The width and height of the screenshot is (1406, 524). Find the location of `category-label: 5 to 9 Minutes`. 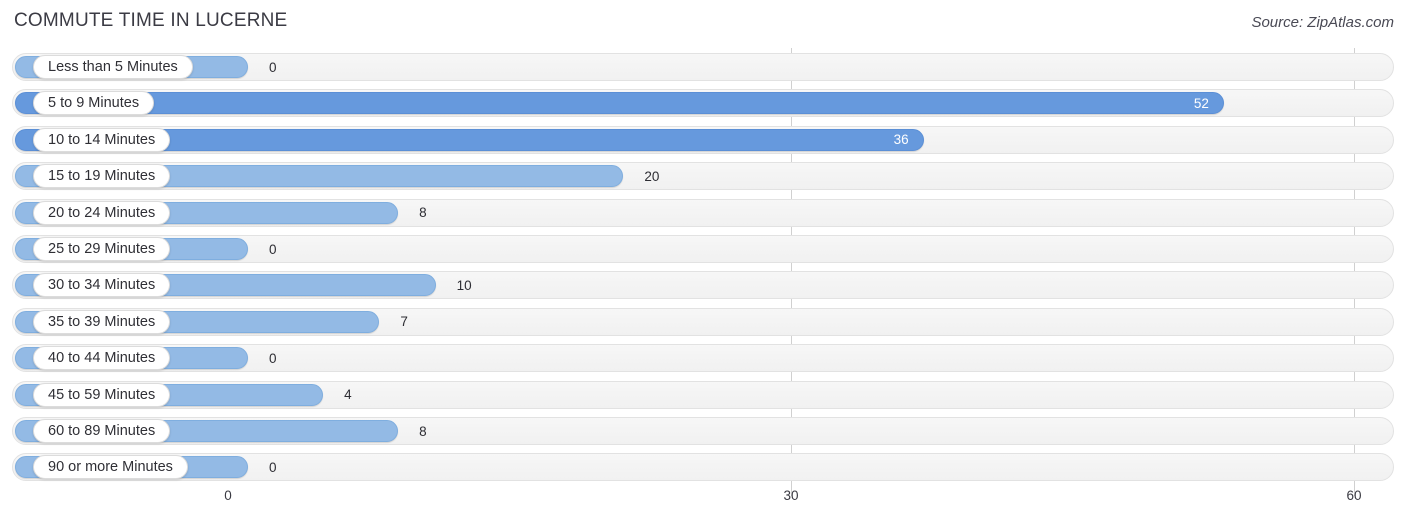

category-label: 5 to 9 Minutes is located at coordinates (94, 103).